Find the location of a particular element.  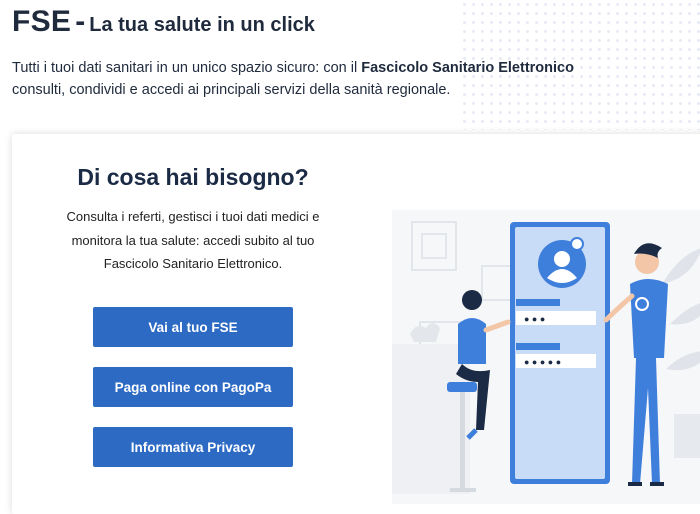

title-dash: - is located at coordinates (80, 21).